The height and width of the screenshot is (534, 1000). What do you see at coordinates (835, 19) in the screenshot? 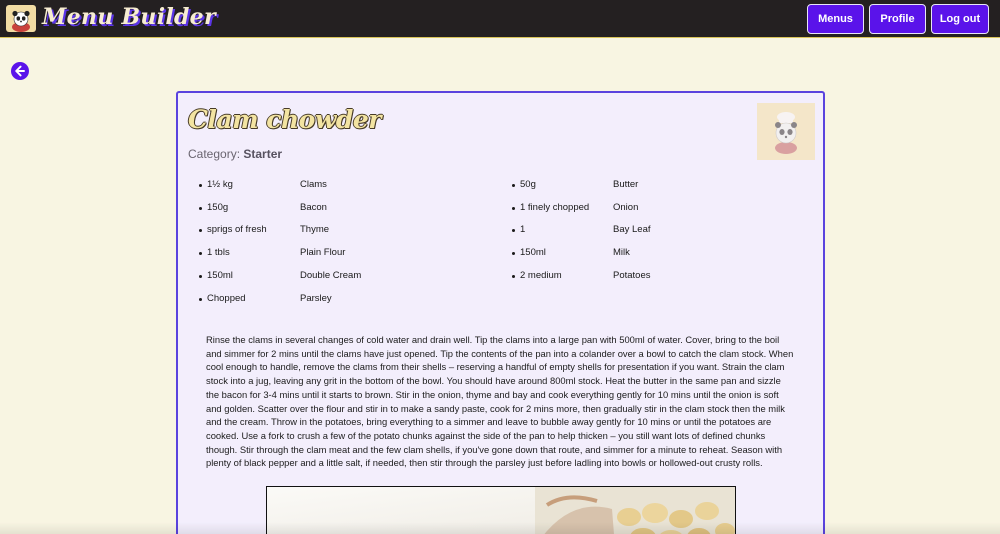
I see `menus-button: Menus` at bounding box center [835, 19].